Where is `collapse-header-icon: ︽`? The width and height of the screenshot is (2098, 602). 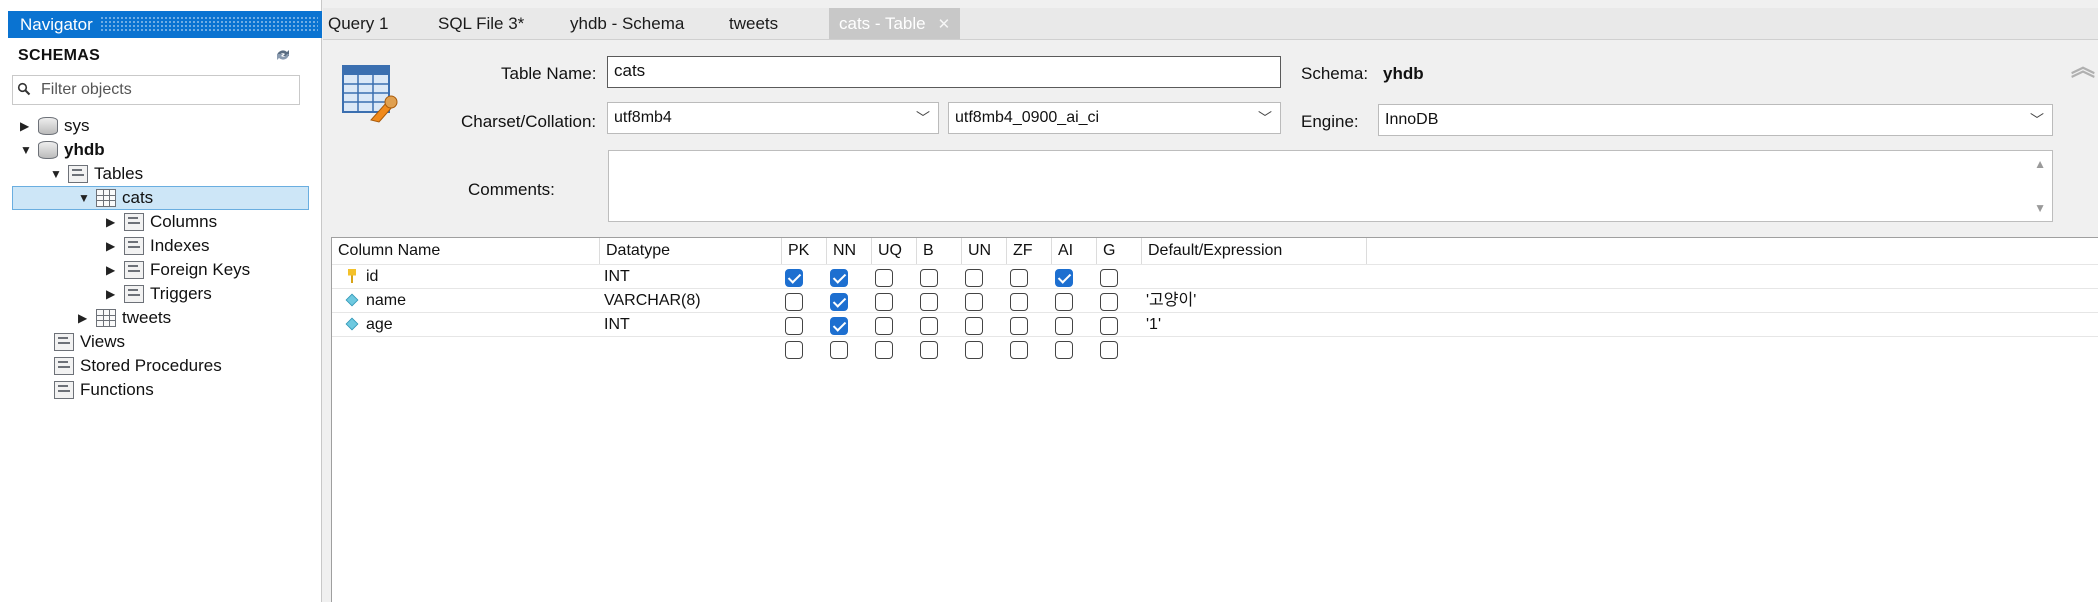 collapse-header-icon: ︽ is located at coordinates (2083, 68).